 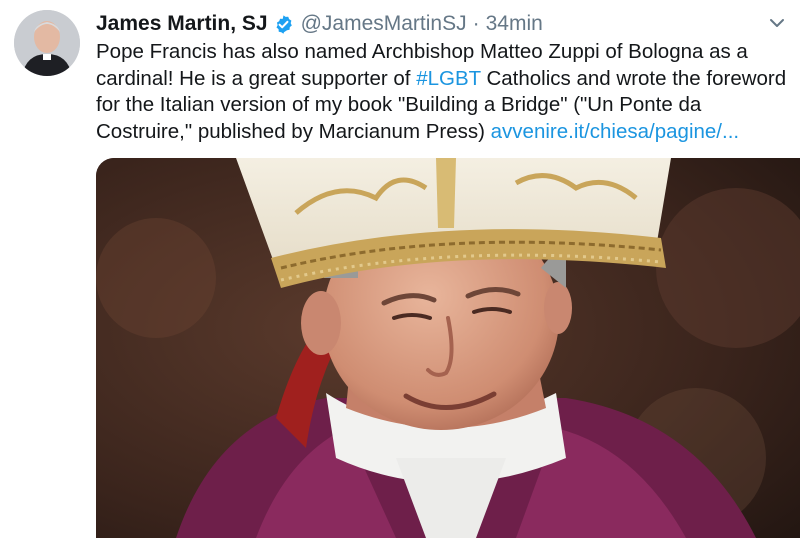 I want to click on tweet-header: James Martin, SJ @JamesMartinSJ · 34min, so click(x=319, y=24).